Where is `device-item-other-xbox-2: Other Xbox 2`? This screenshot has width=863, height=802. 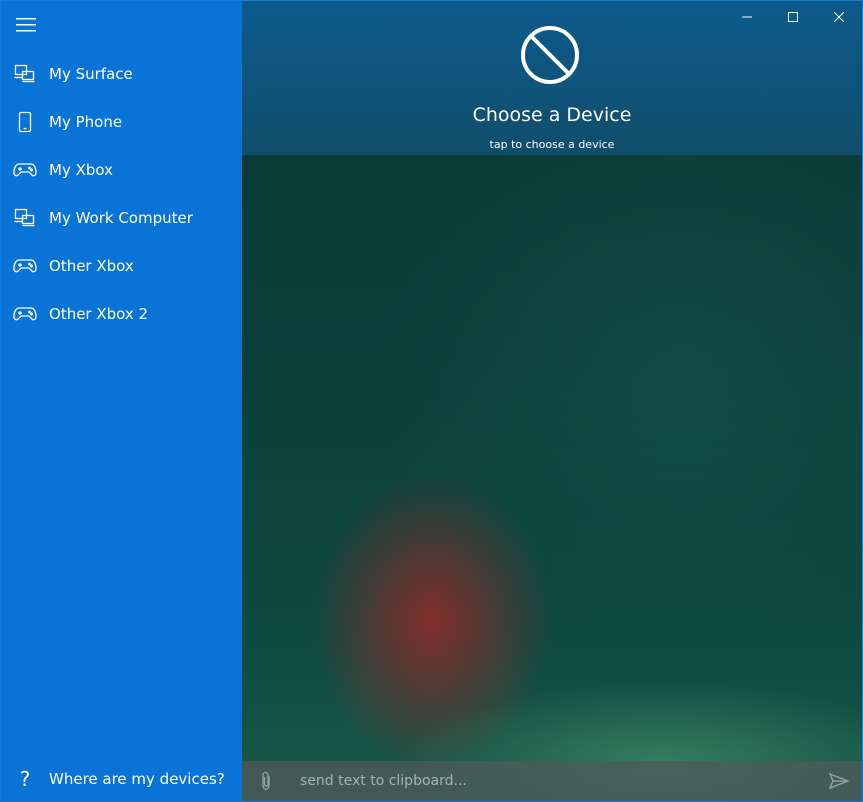 device-item-other-xbox-2: Other Xbox 2 is located at coordinates (121, 314).